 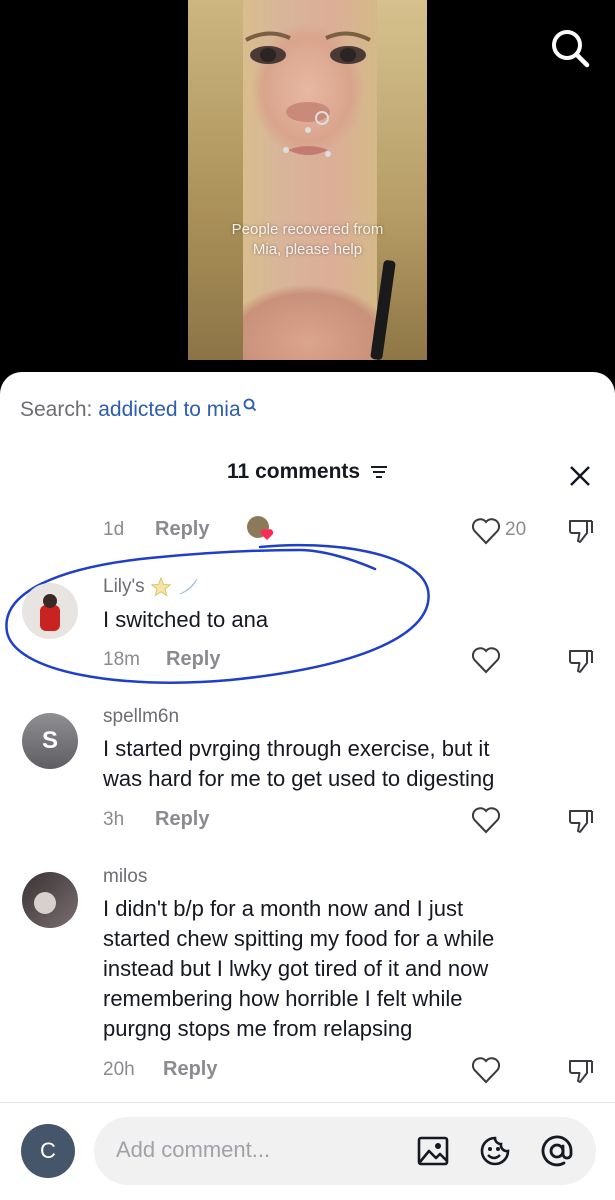 What do you see at coordinates (267, 534) in the screenshot?
I see `heart-badge-icon` at bounding box center [267, 534].